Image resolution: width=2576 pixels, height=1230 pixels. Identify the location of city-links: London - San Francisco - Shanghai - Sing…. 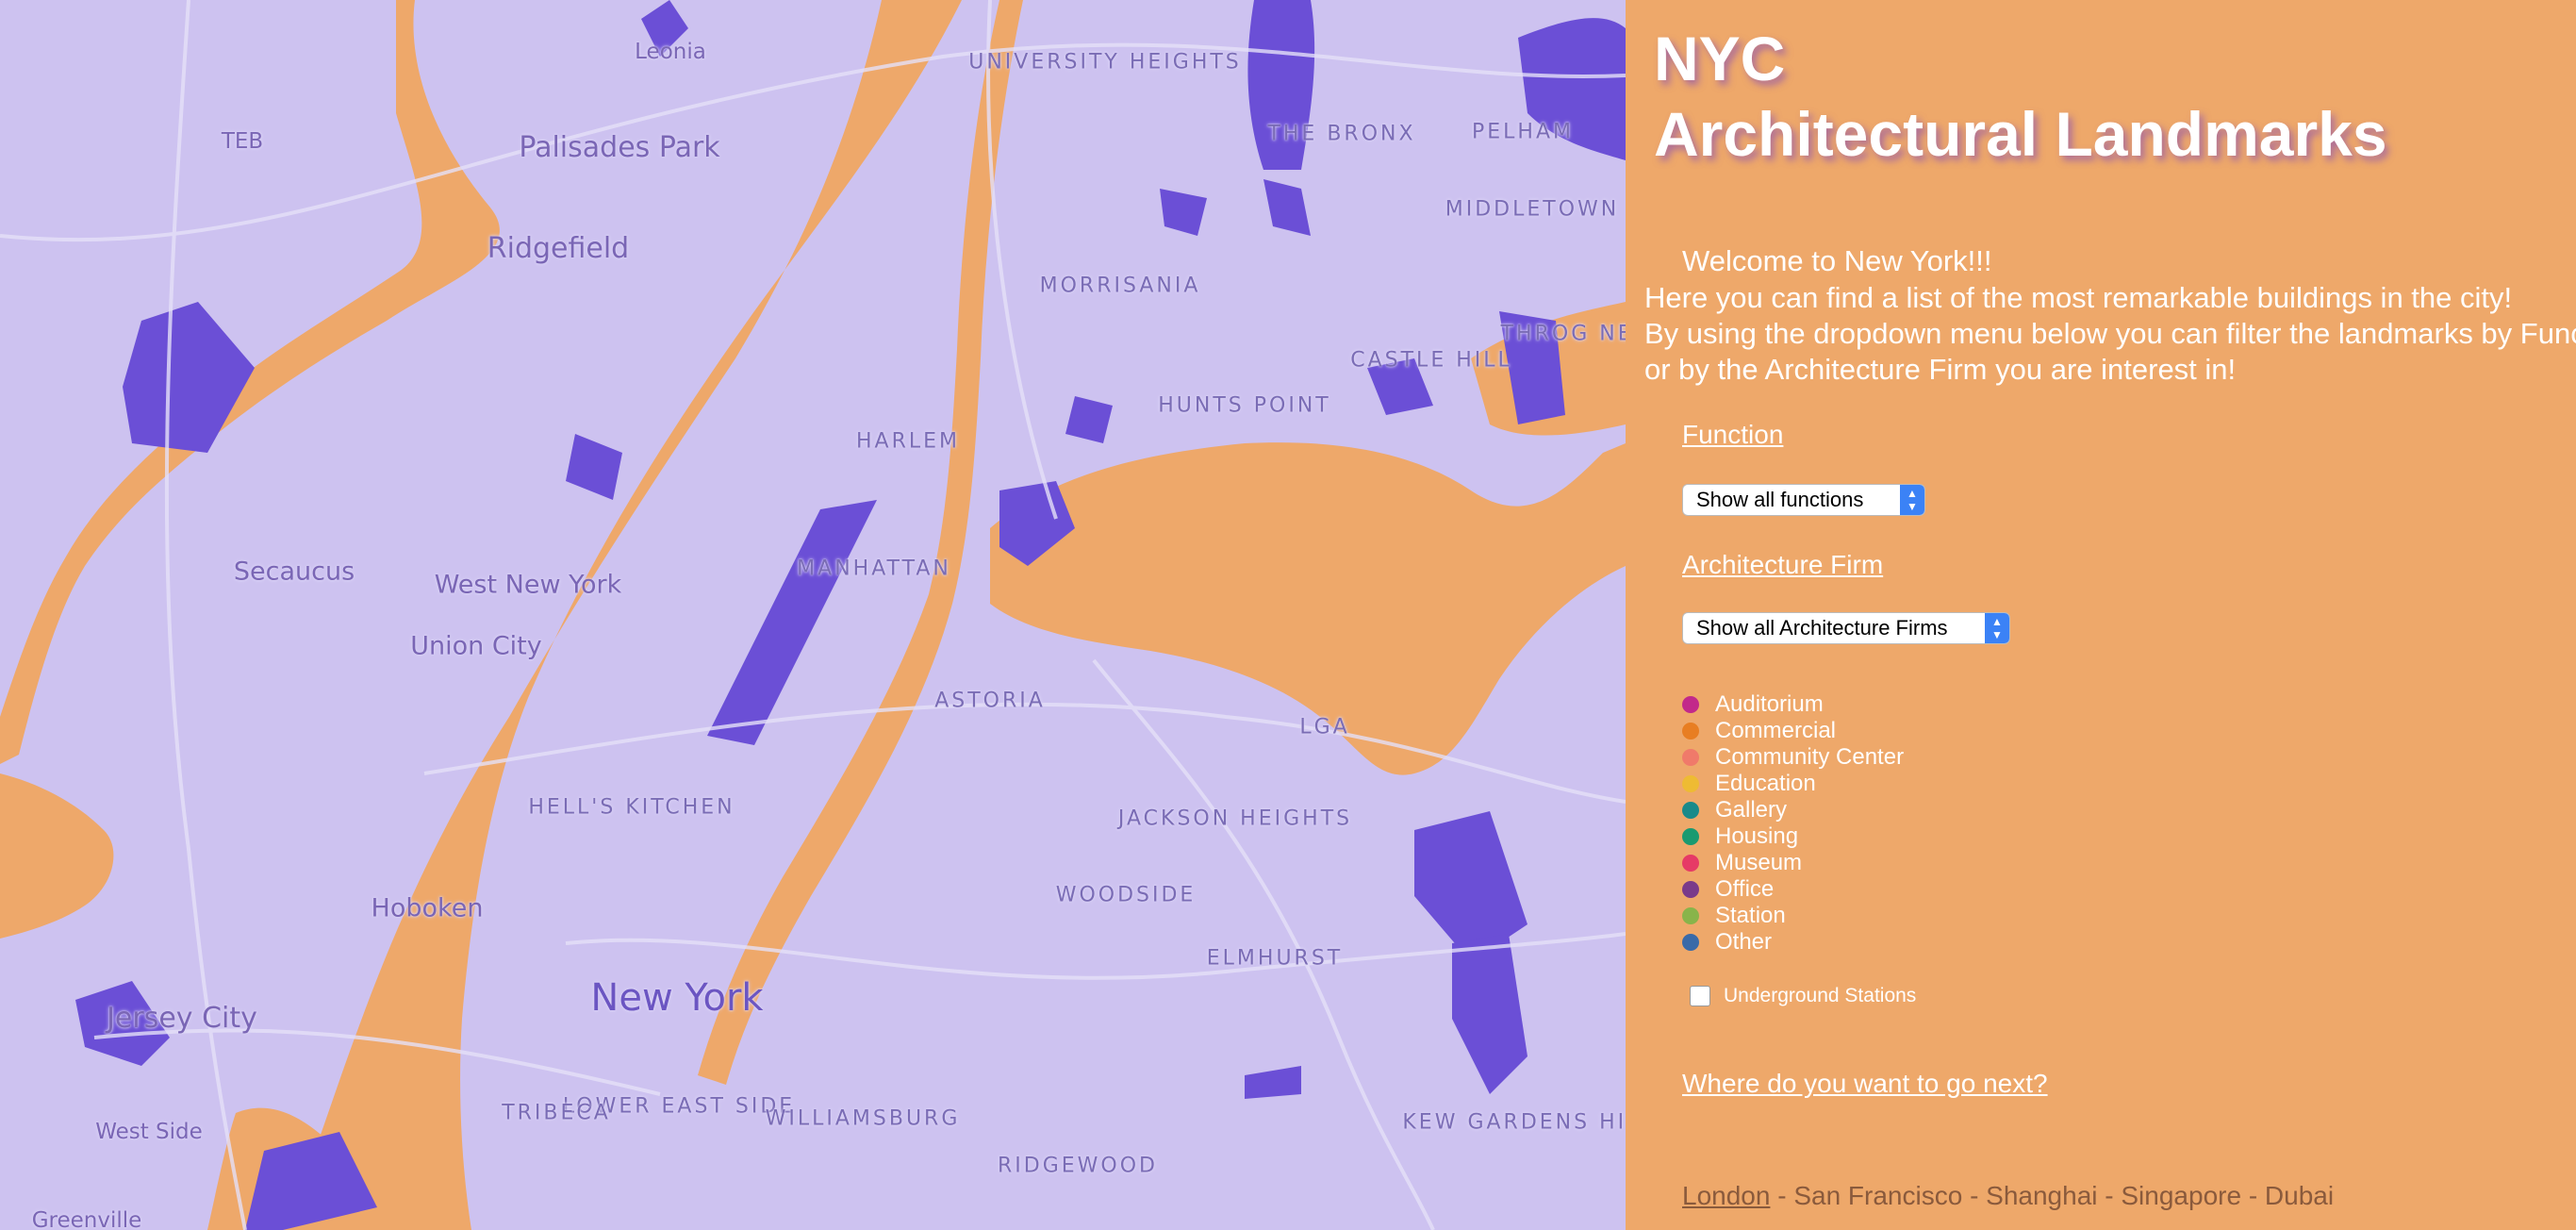
(2008, 1196).